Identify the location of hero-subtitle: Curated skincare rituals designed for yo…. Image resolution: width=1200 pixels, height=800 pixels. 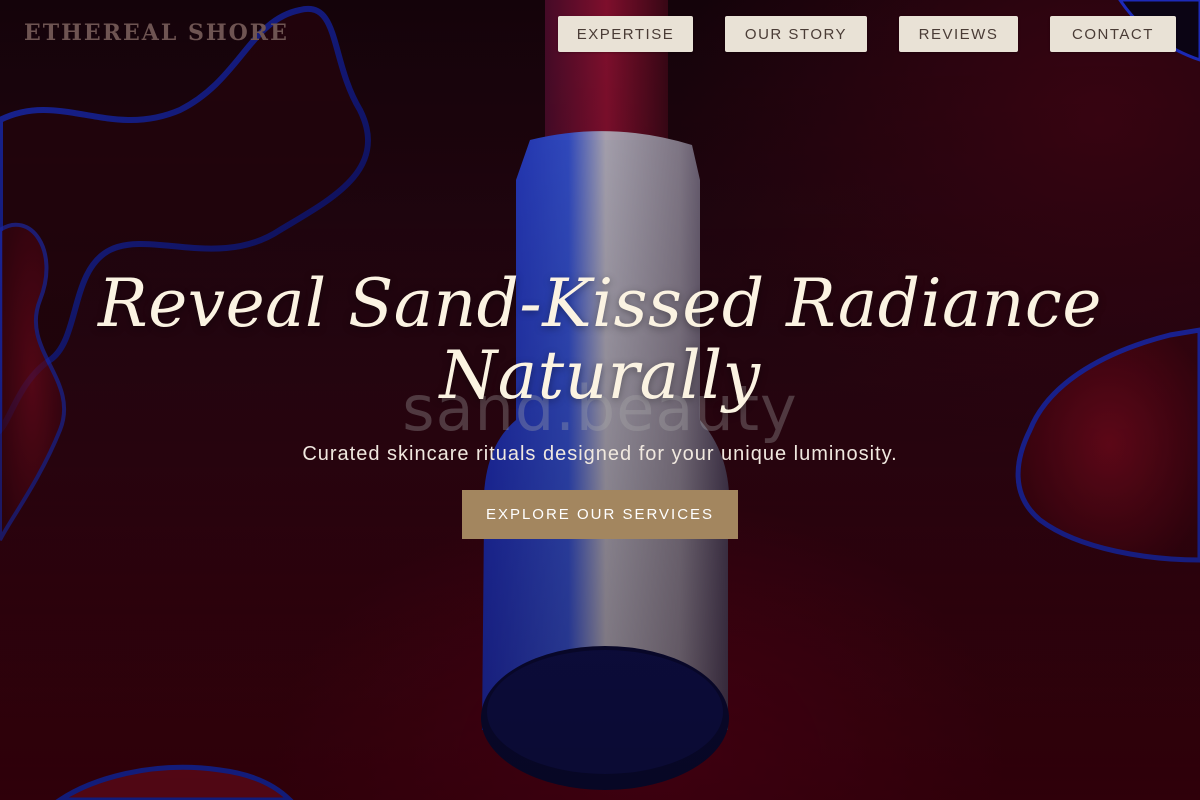
(600, 454).